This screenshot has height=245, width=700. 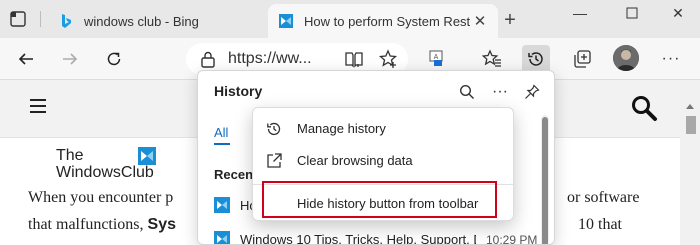 I want to click on tab-bing: windows club - Bing, so click(x=157, y=21).